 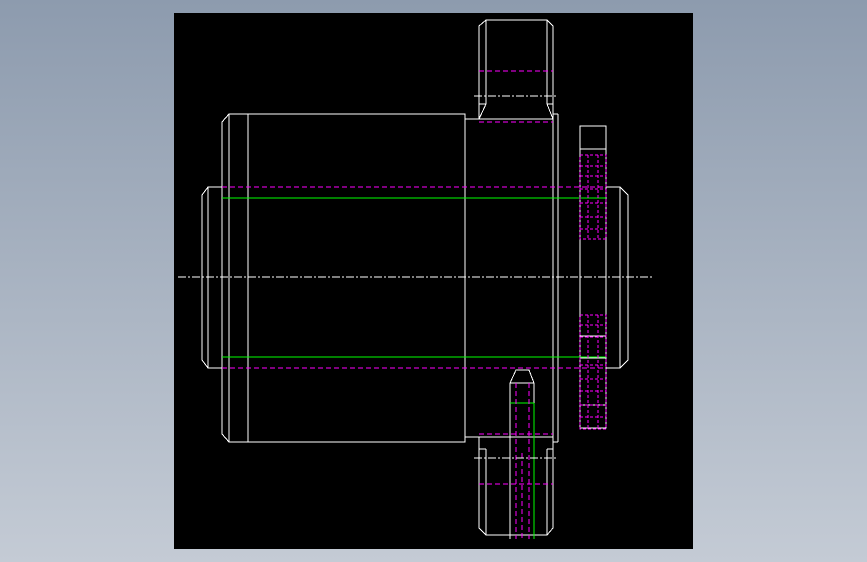 What do you see at coordinates (516, 69) in the screenshot?
I see `top-gear-tooth` at bounding box center [516, 69].